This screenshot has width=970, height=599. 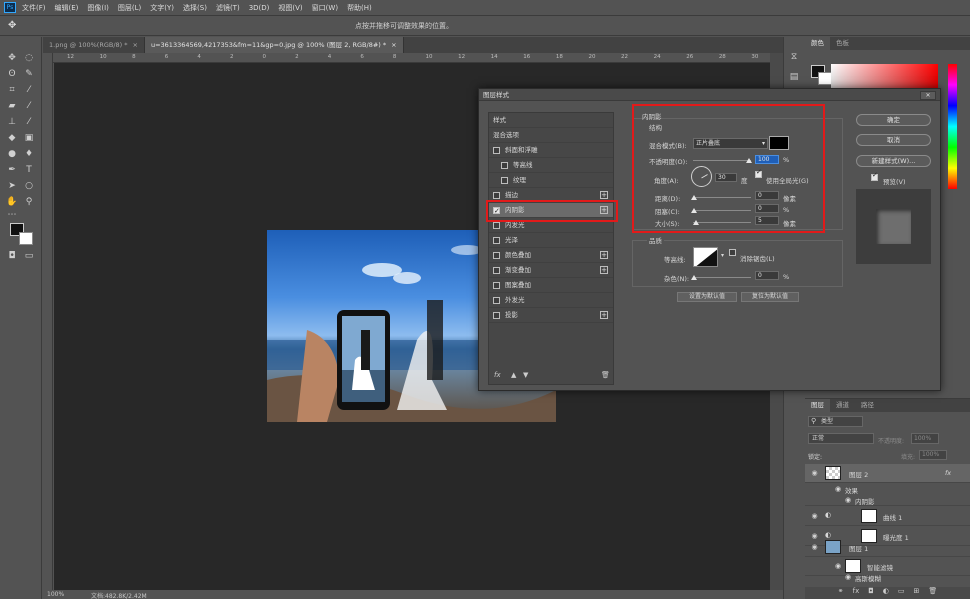 What do you see at coordinates (12, 170) in the screenshot?
I see `pen-icon: ✒` at bounding box center [12, 170].